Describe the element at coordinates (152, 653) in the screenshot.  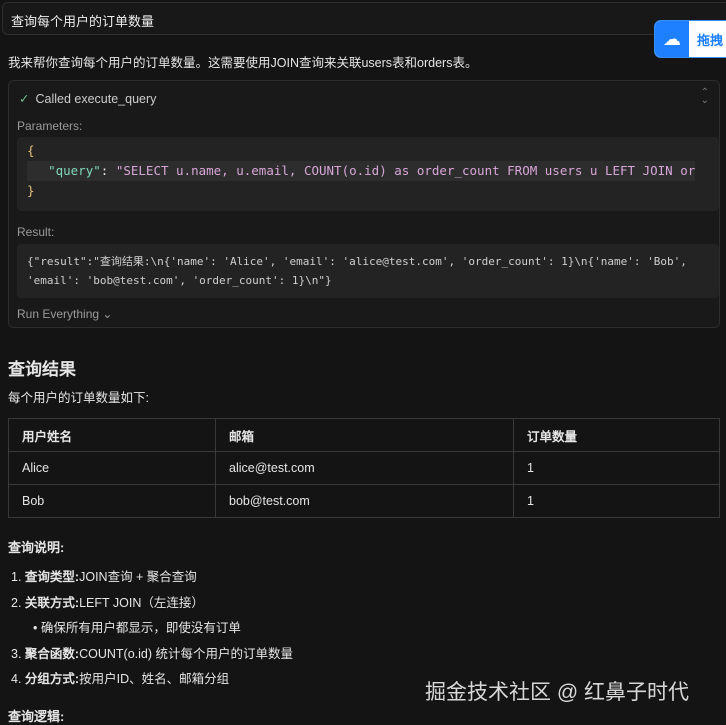
I see `list-item: 3. 聚合函数:COUNT(o.id) 统计每个用户的订单数量` at that location.